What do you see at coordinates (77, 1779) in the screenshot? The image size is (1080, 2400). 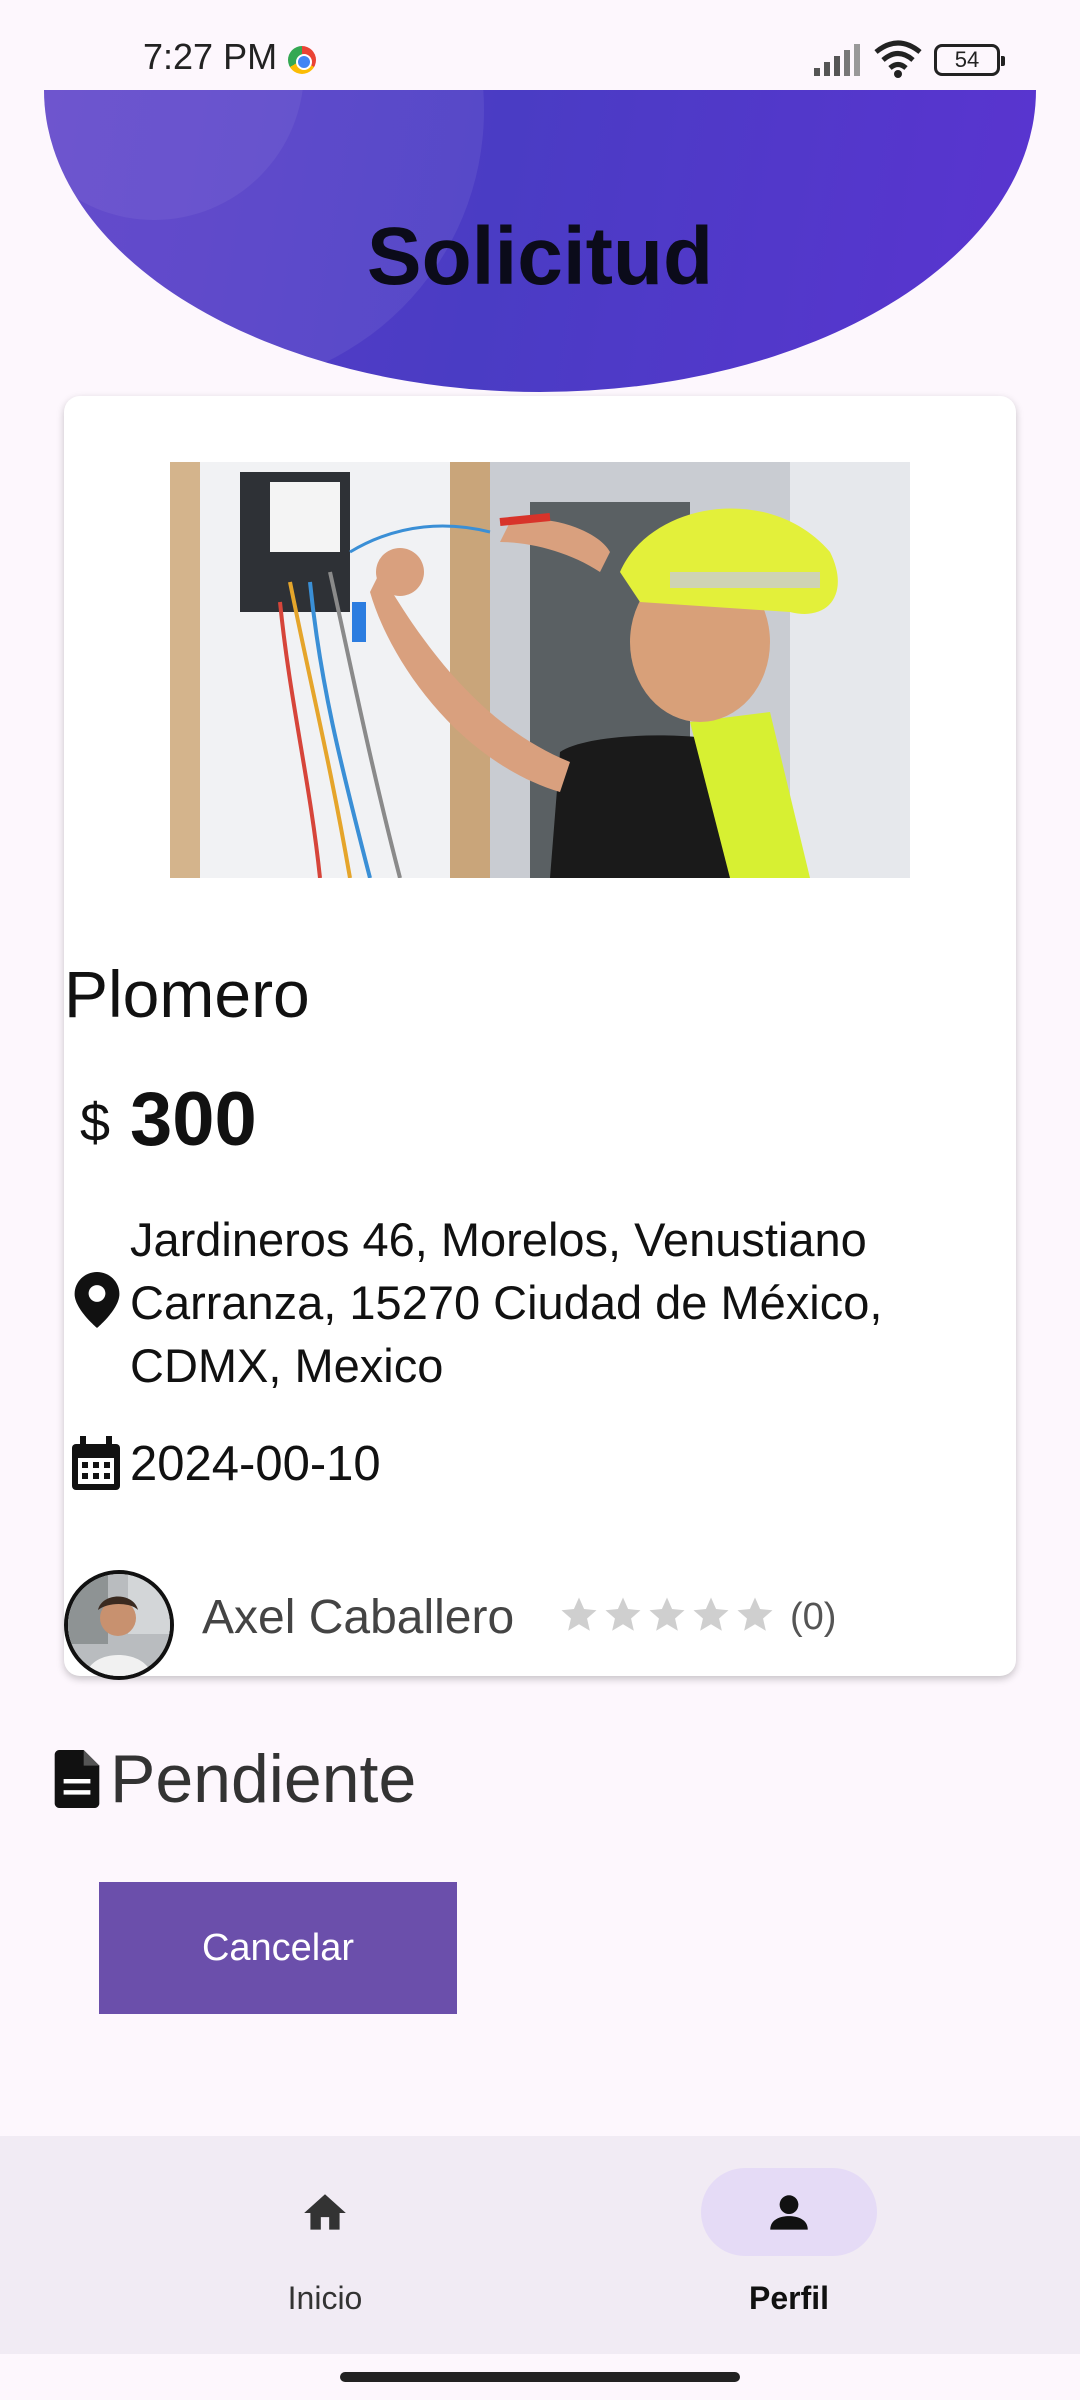 I see `document-icon` at bounding box center [77, 1779].